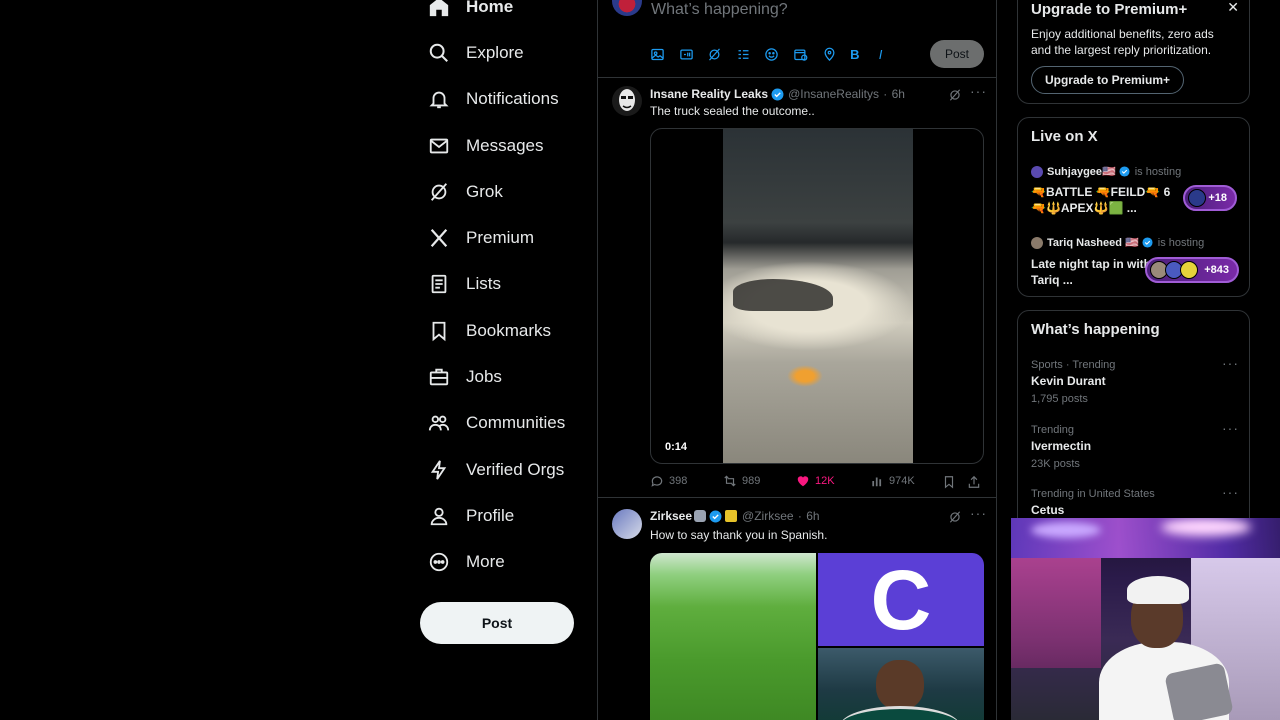  I want to click on nav-item-communities: Communities, so click(496, 423).